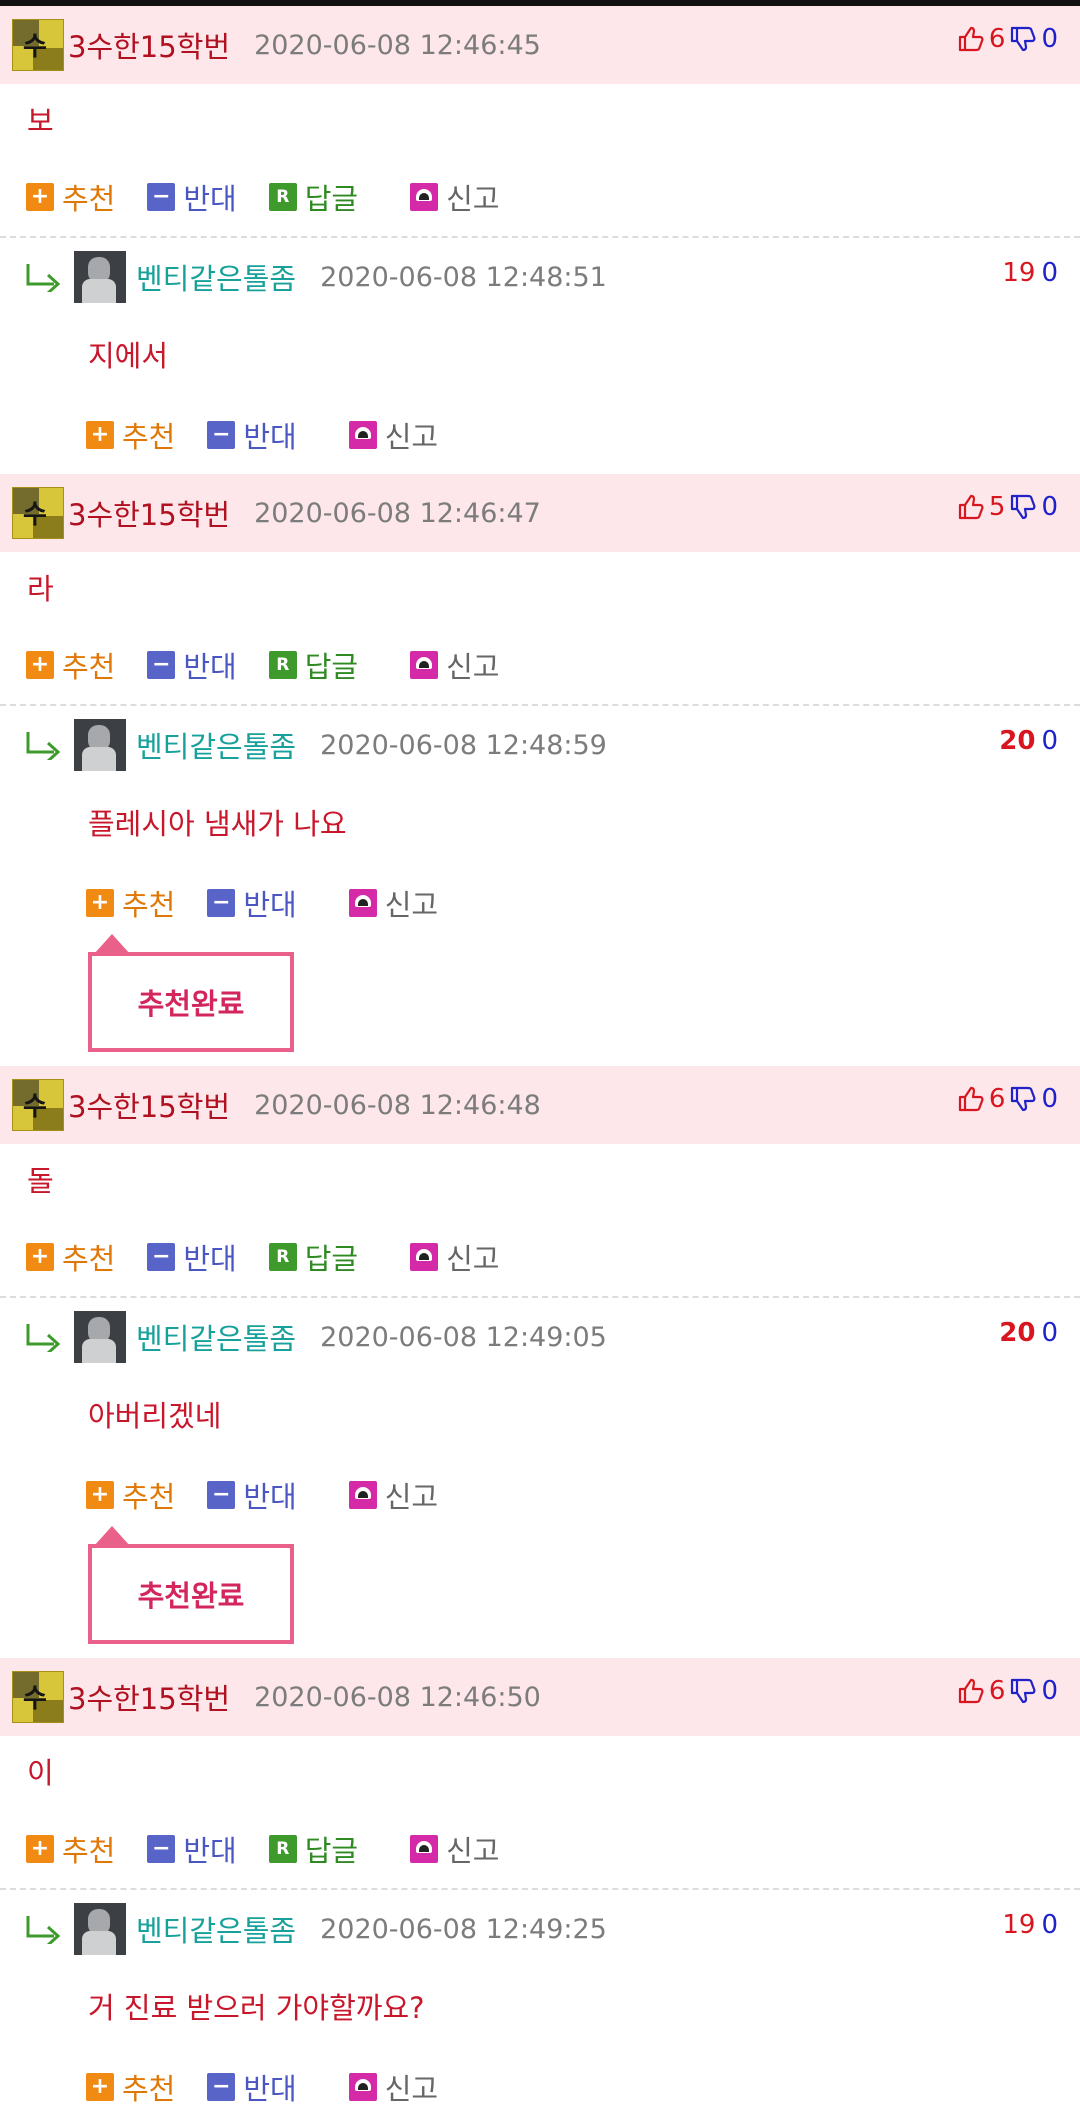 The height and width of the screenshot is (2126, 1080). What do you see at coordinates (397, 513) in the screenshot?
I see `comment-date: 2020-06-08 12:46:47` at bounding box center [397, 513].